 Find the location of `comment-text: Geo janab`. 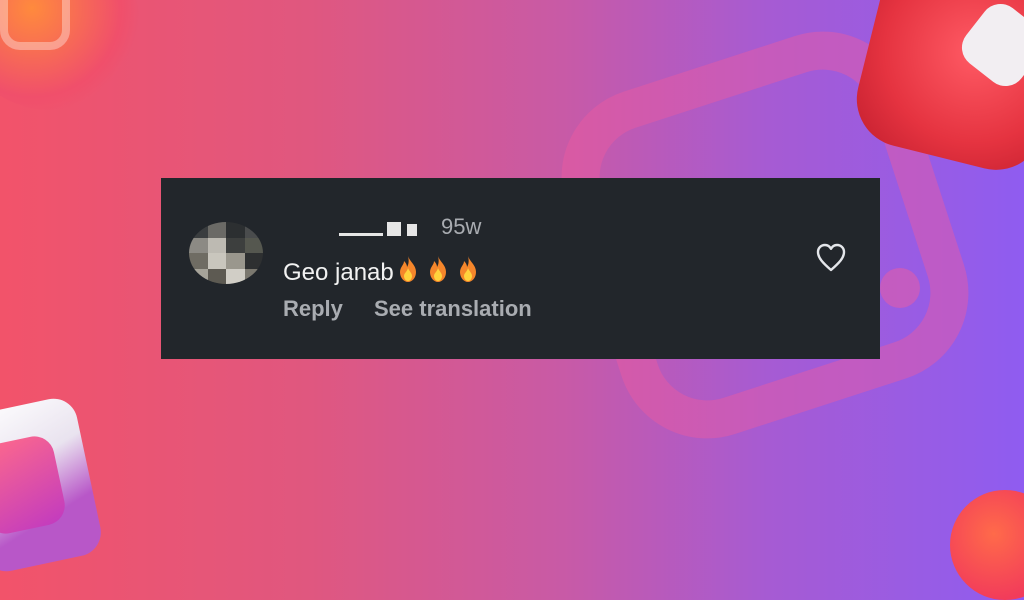

comment-text: Geo janab is located at coordinates (381, 271).